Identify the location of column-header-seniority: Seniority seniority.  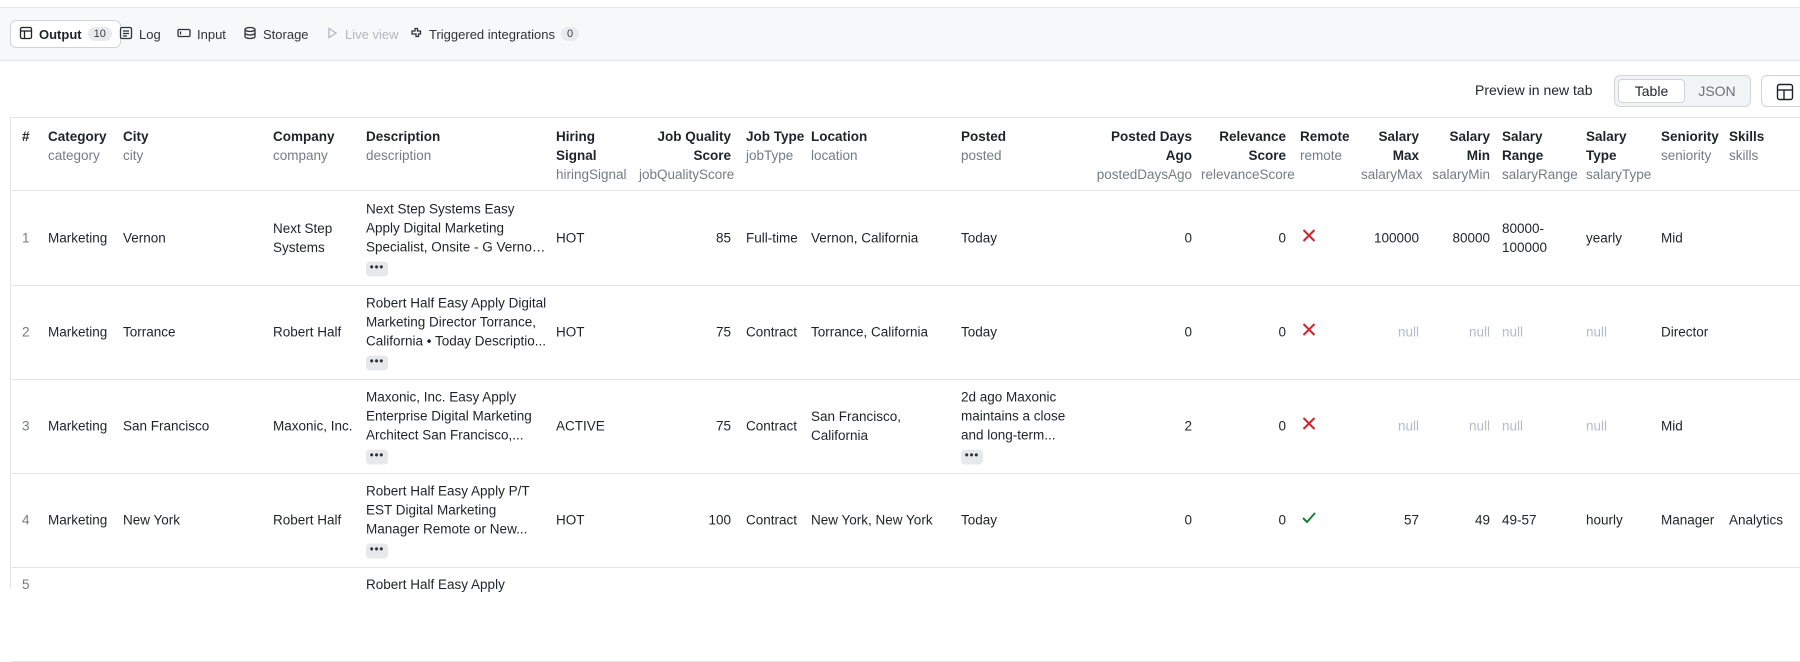
(1691, 146).